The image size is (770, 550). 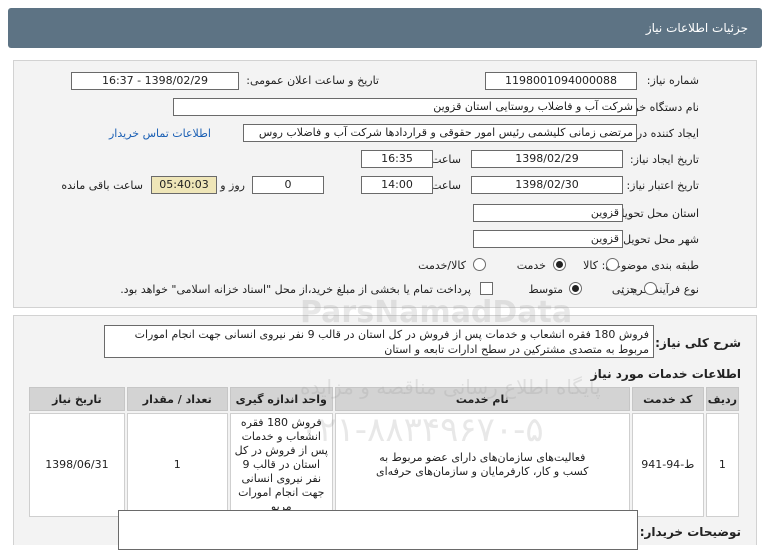 What do you see at coordinates (659, 239) in the screenshot?
I see `city-label: شهر محل تحویل:` at bounding box center [659, 239].